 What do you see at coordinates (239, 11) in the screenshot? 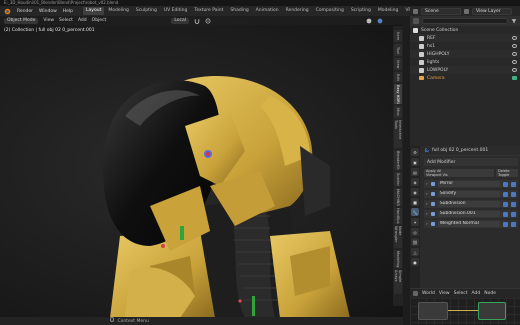
I see `tab-shading: Shading` at bounding box center [239, 11].